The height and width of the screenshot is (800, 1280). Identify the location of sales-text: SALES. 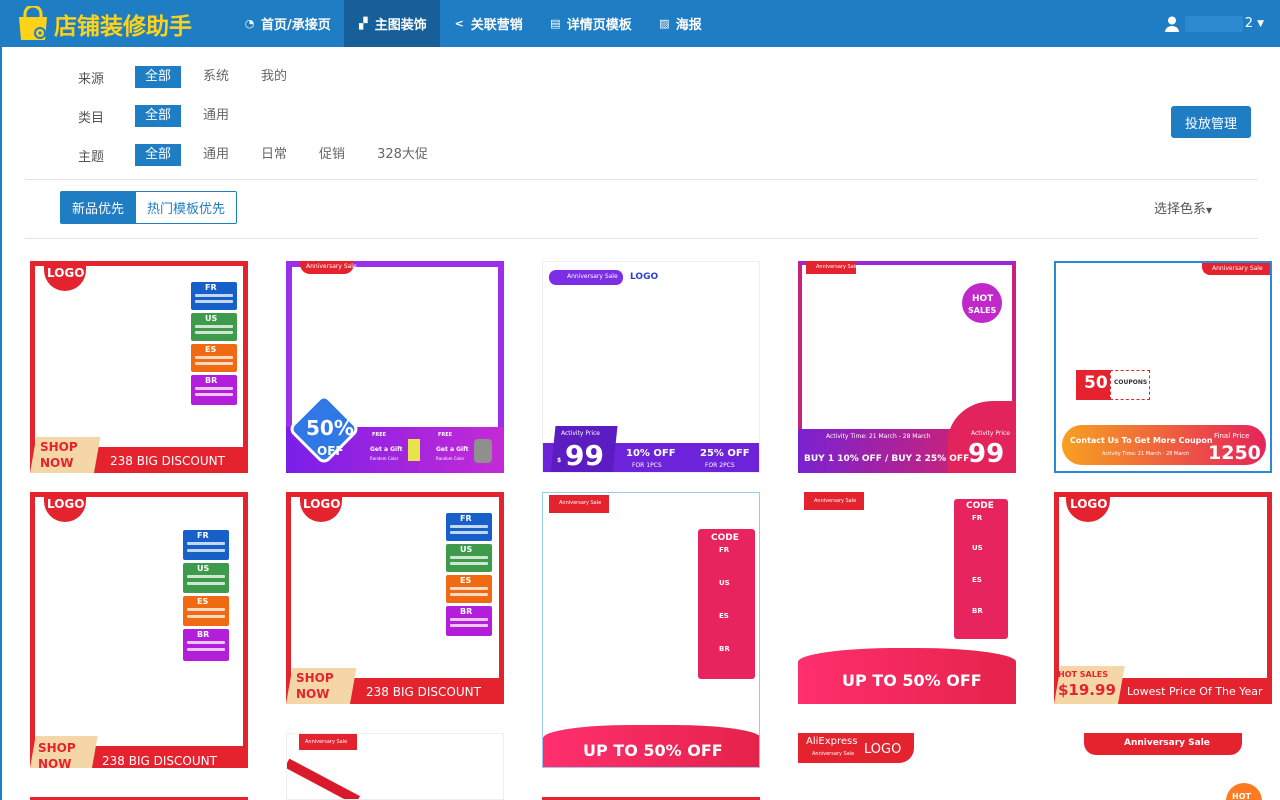
(982, 310).